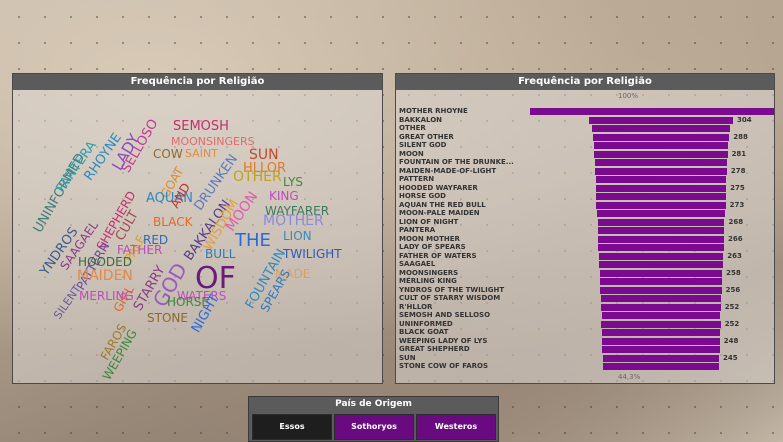  What do you see at coordinates (105, 276) in the screenshot?
I see `word-cloud-word: MAIDEN` at bounding box center [105, 276].